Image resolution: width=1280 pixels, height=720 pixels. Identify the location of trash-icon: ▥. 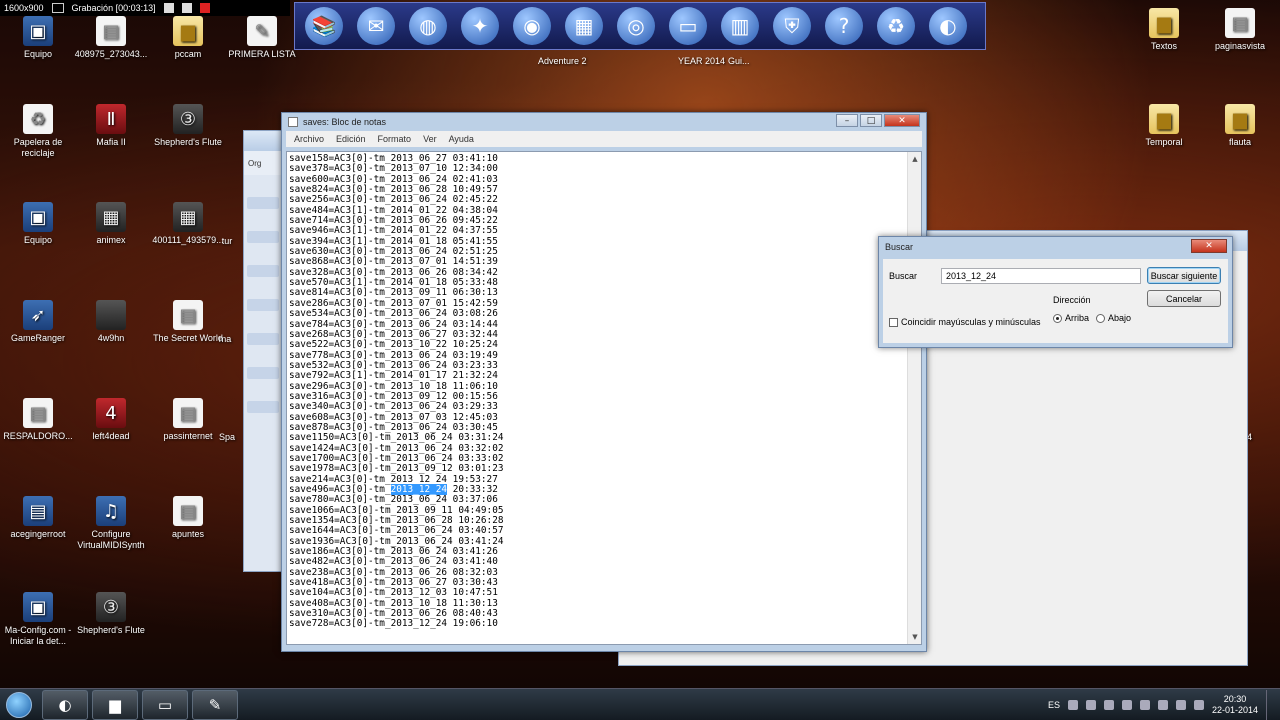
(740, 26).